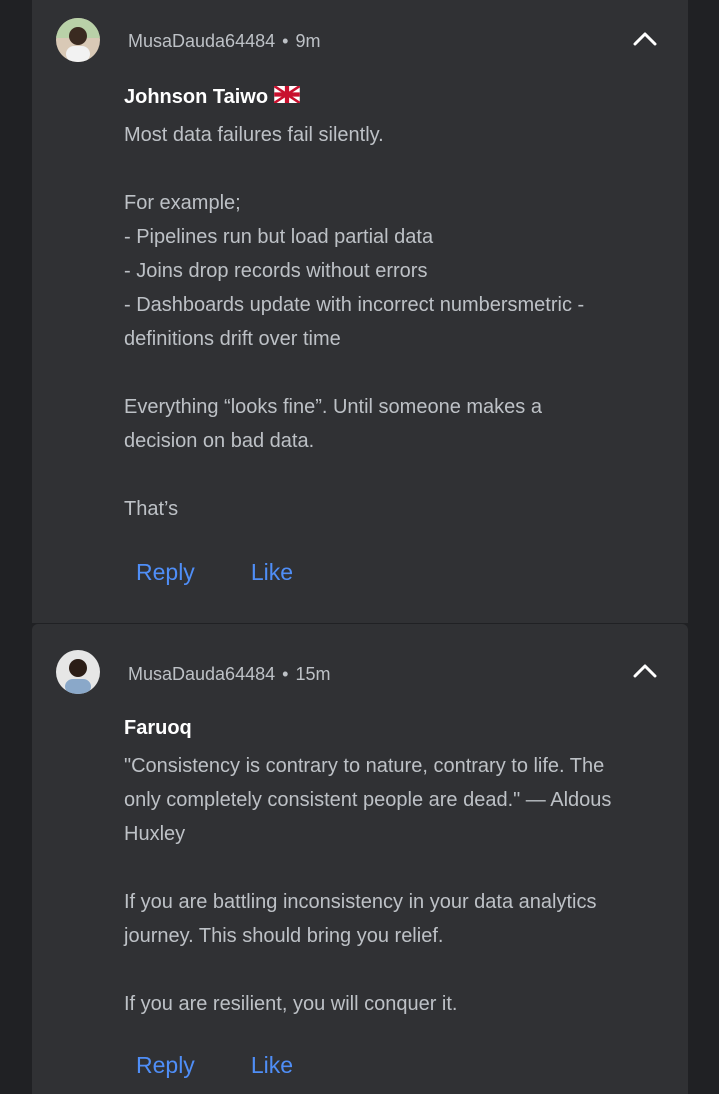 This screenshot has height=1094, width=719. What do you see at coordinates (196, 97) in the screenshot?
I see `author-name: Johnson Taiwo` at bounding box center [196, 97].